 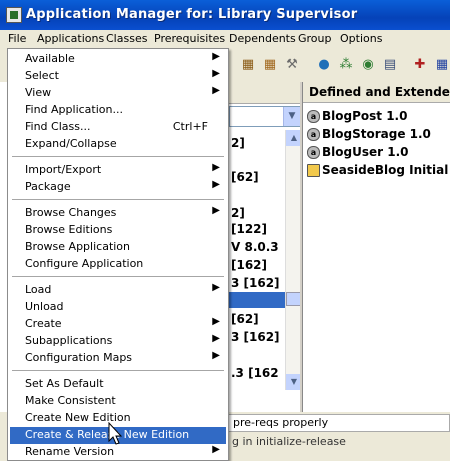 What do you see at coordinates (118, 401) in the screenshot?
I see `menu-item-make-consistent: Make Consistent` at bounding box center [118, 401].